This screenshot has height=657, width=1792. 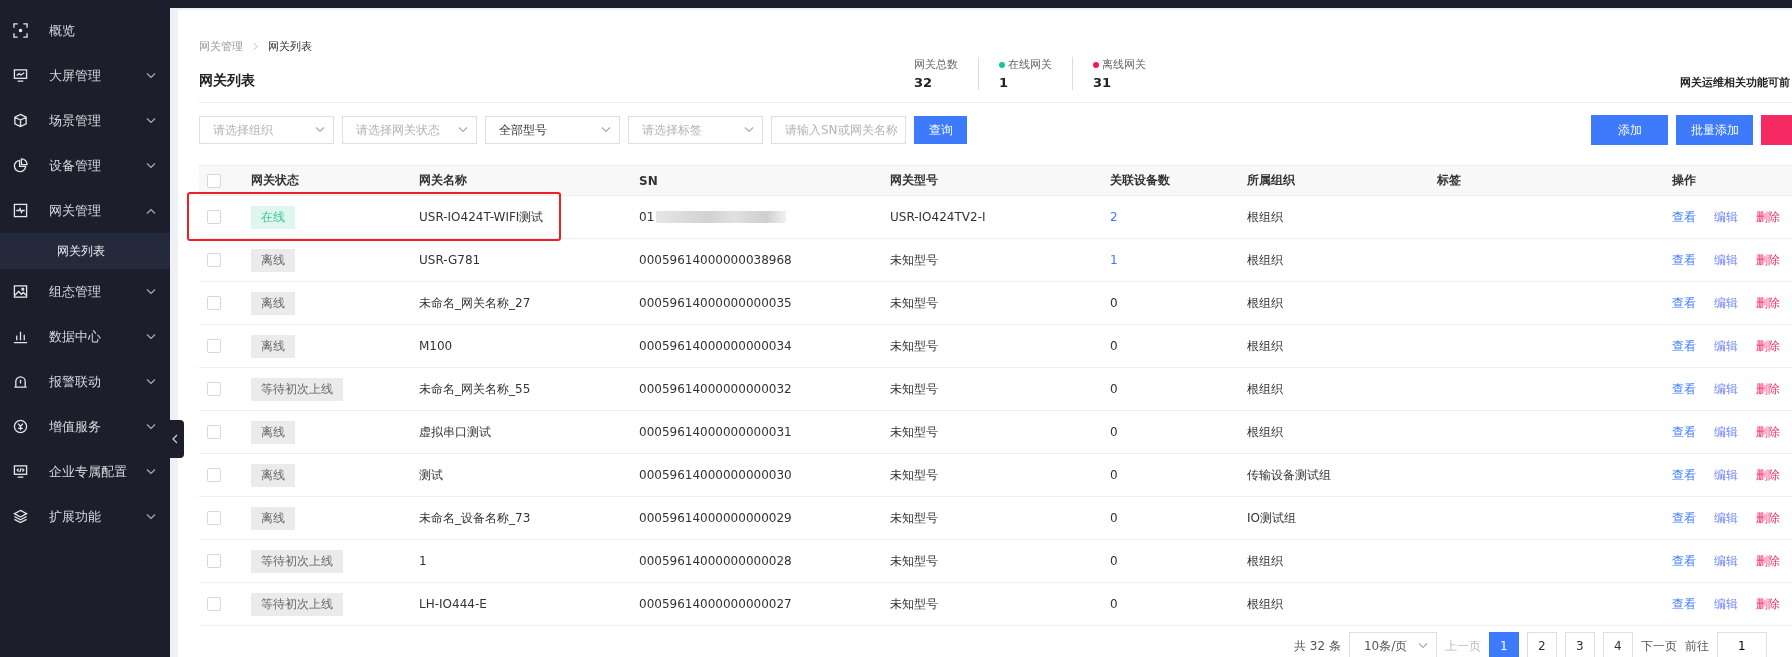 What do you see at coordinates (695, 130) in the screenshot?
I see `select-field: 请选择标签` at bounding box center [695, 130].